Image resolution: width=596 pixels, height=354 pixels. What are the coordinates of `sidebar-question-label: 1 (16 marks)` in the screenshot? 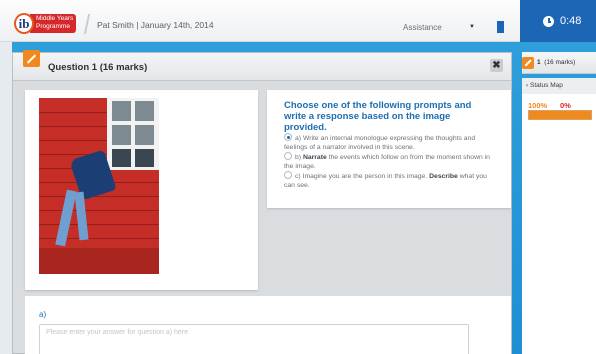 It's located at (556, 62).